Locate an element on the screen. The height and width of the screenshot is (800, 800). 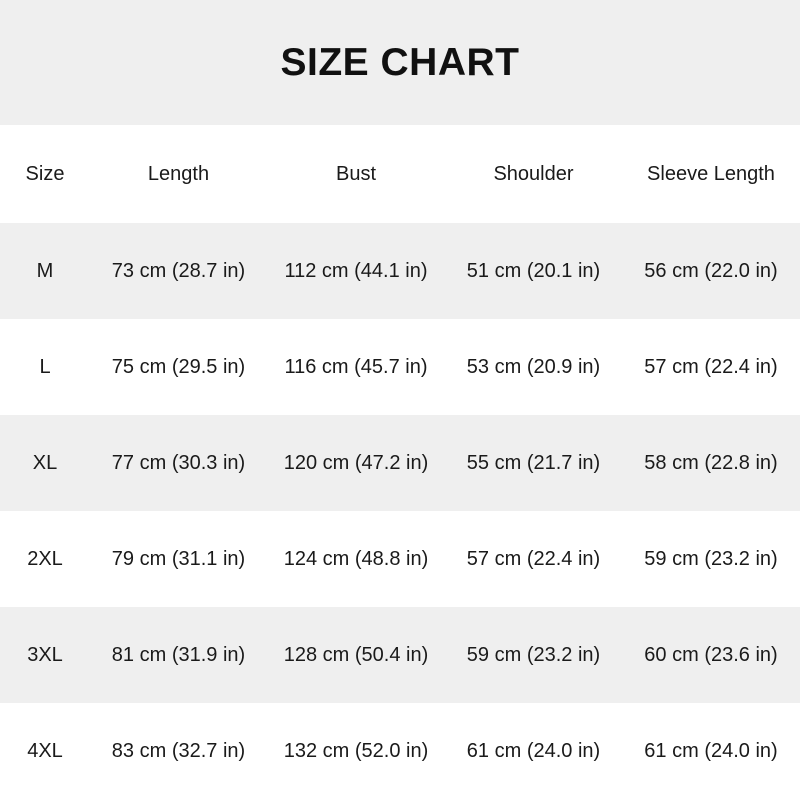
size-cell: 4XL is located at coordinates (45, 750).